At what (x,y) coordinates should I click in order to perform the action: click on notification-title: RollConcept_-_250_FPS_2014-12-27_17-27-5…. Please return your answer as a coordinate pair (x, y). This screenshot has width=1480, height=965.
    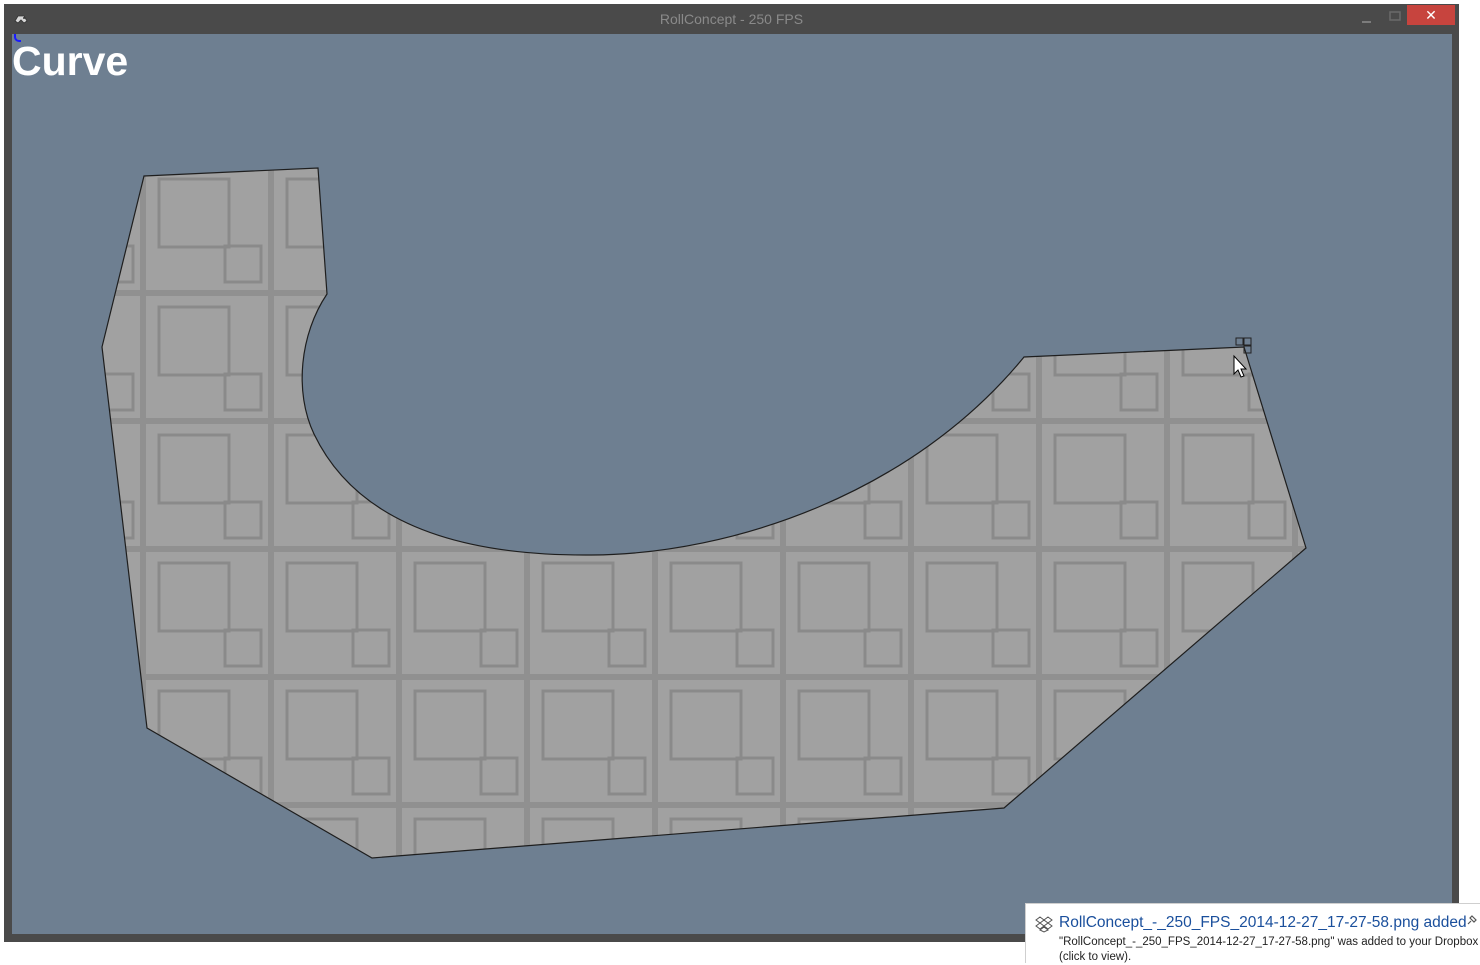
    Looking at the image, I should click on (1263, 923).